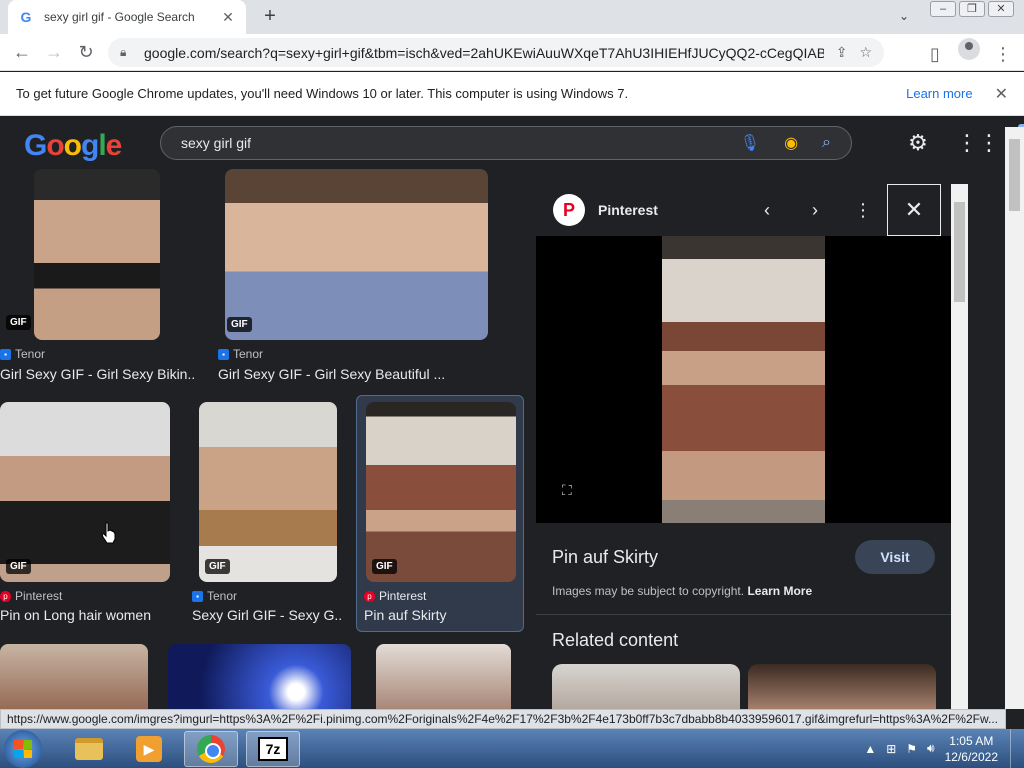 The image size is (1024, 768). I want to click on search-input, so click(448, 143).